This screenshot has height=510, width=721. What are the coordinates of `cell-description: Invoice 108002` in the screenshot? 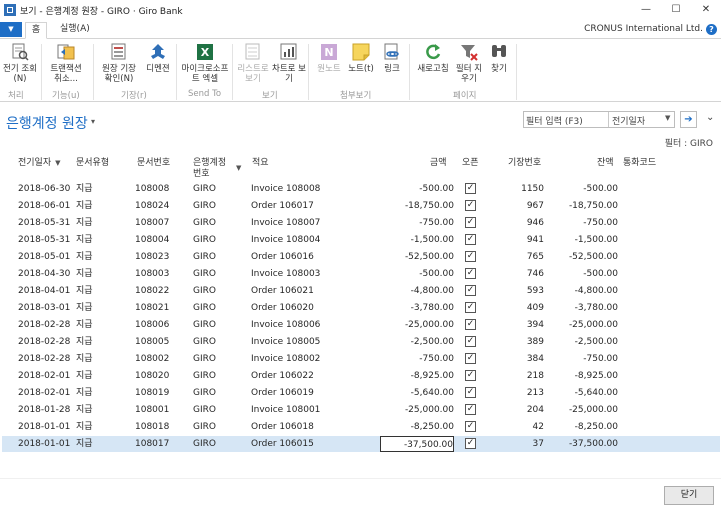 It's located at (311, 359).